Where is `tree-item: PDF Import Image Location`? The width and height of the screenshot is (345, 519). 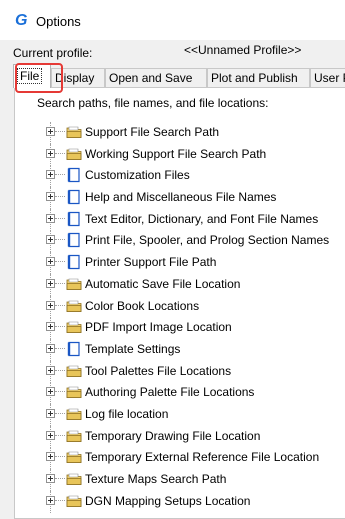 tree-item: PDF Import Image Location is located at coordinates (180, 328).